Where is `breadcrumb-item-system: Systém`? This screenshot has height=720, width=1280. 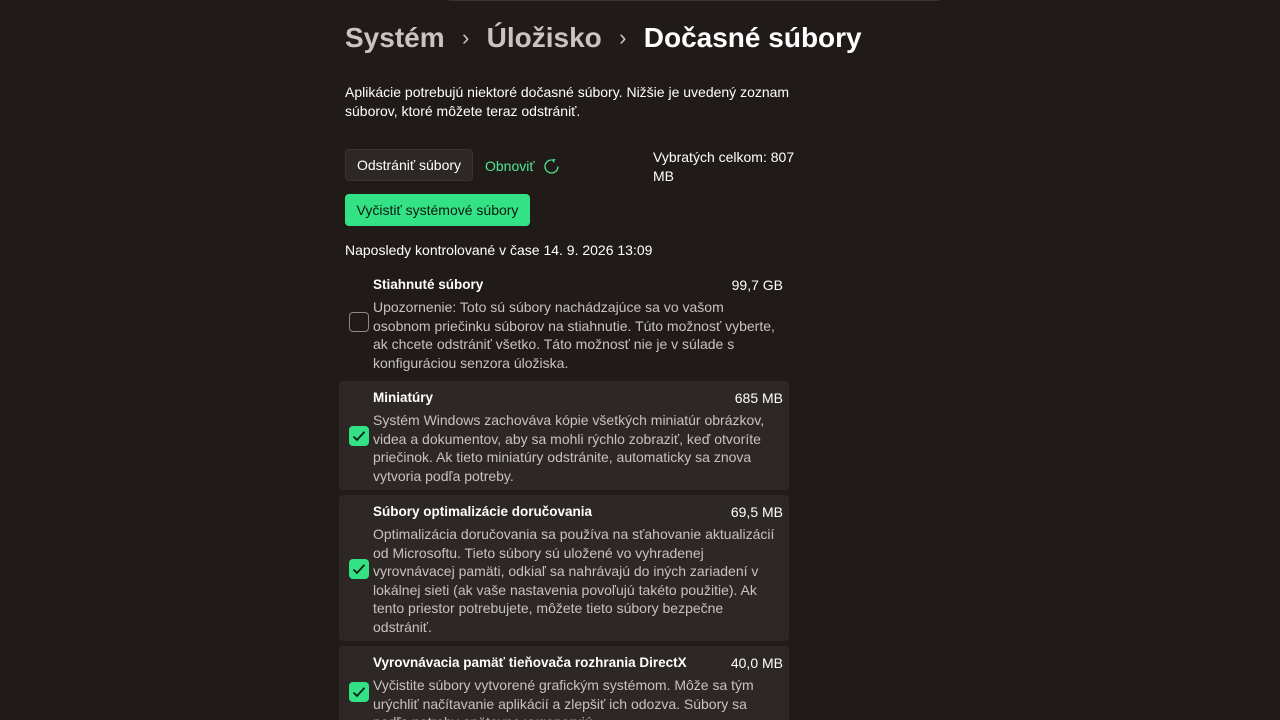
breadcrumb-item-system: Systém is located at coordinates (395, 38).